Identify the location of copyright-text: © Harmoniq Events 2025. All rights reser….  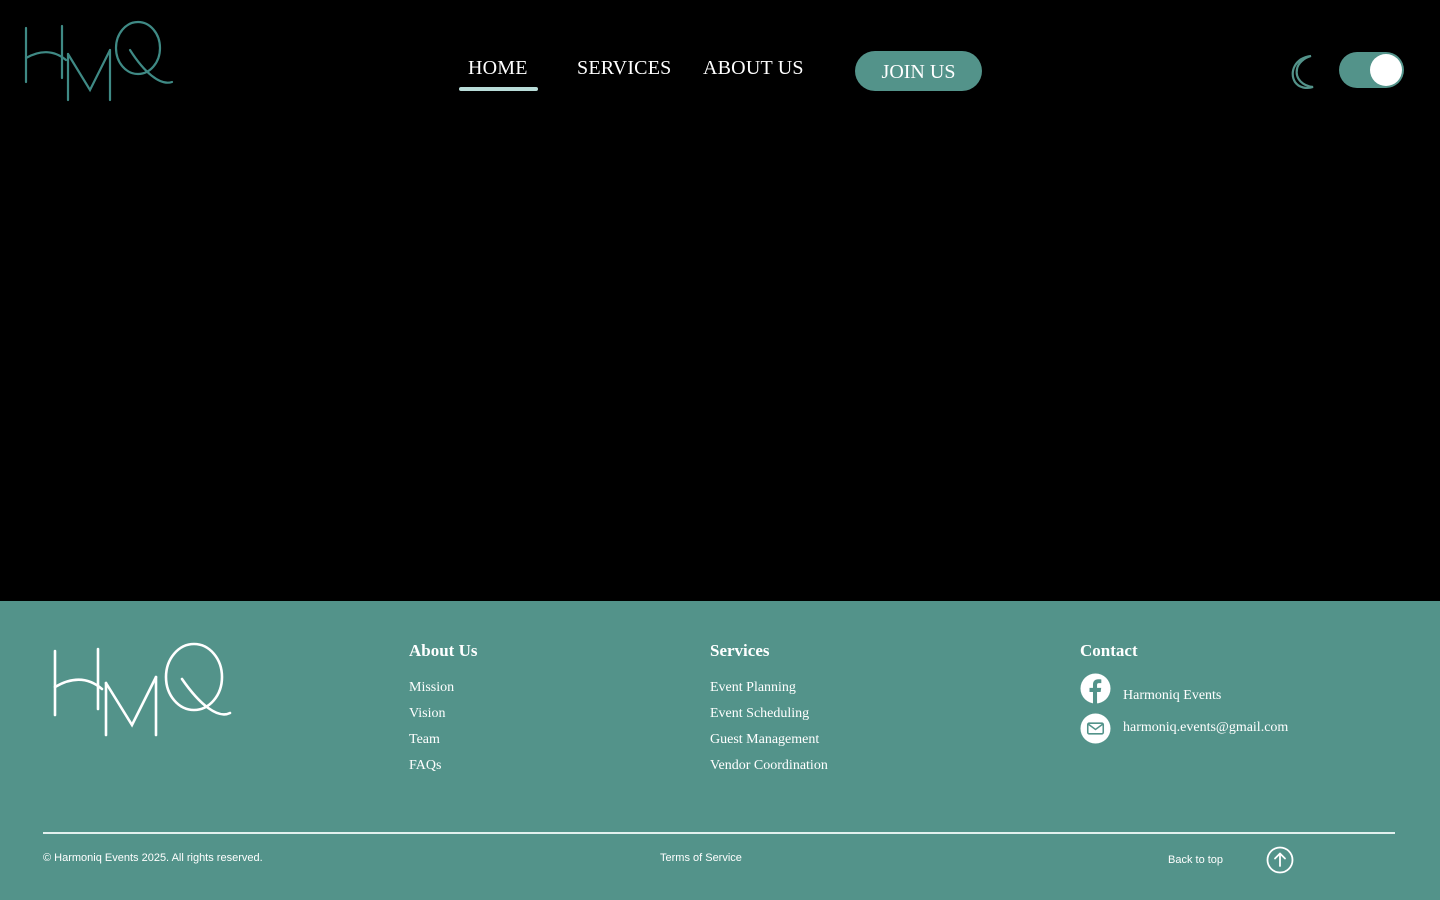
(153, 858).